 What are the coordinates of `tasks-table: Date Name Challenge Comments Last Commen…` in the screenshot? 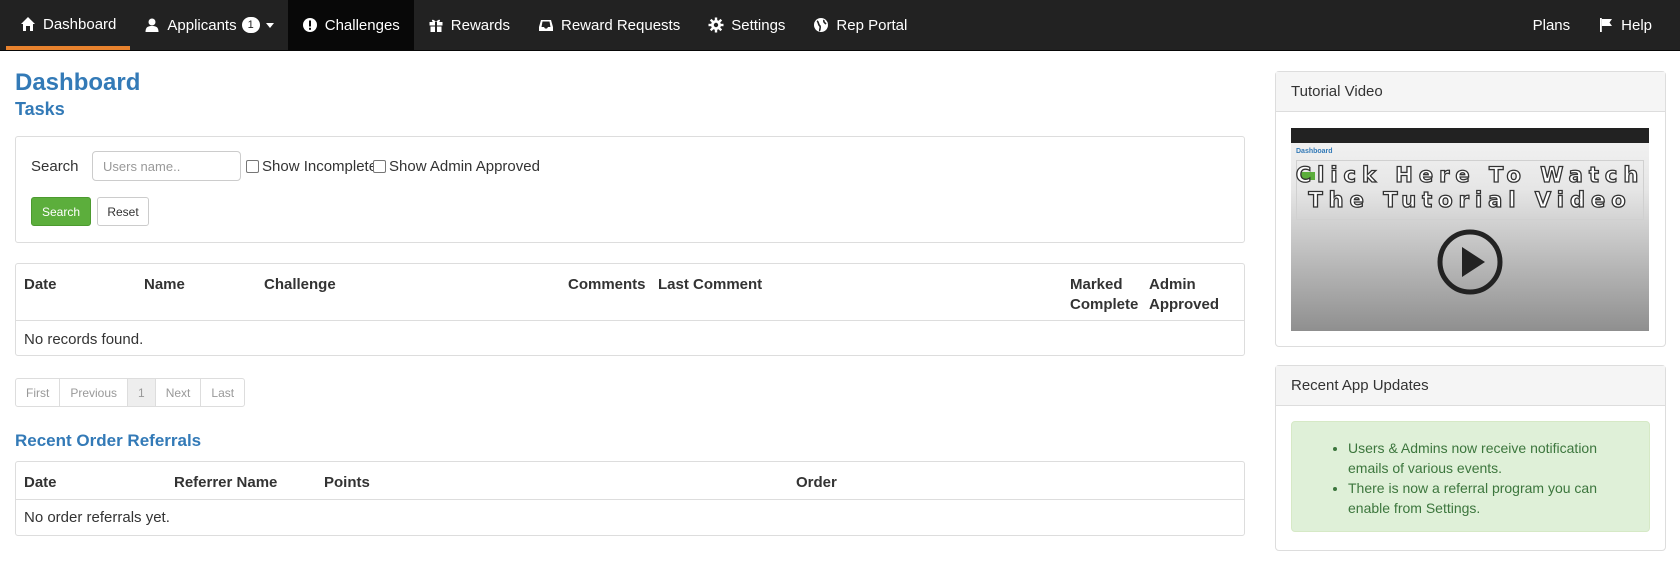 It's located at (630, 309).